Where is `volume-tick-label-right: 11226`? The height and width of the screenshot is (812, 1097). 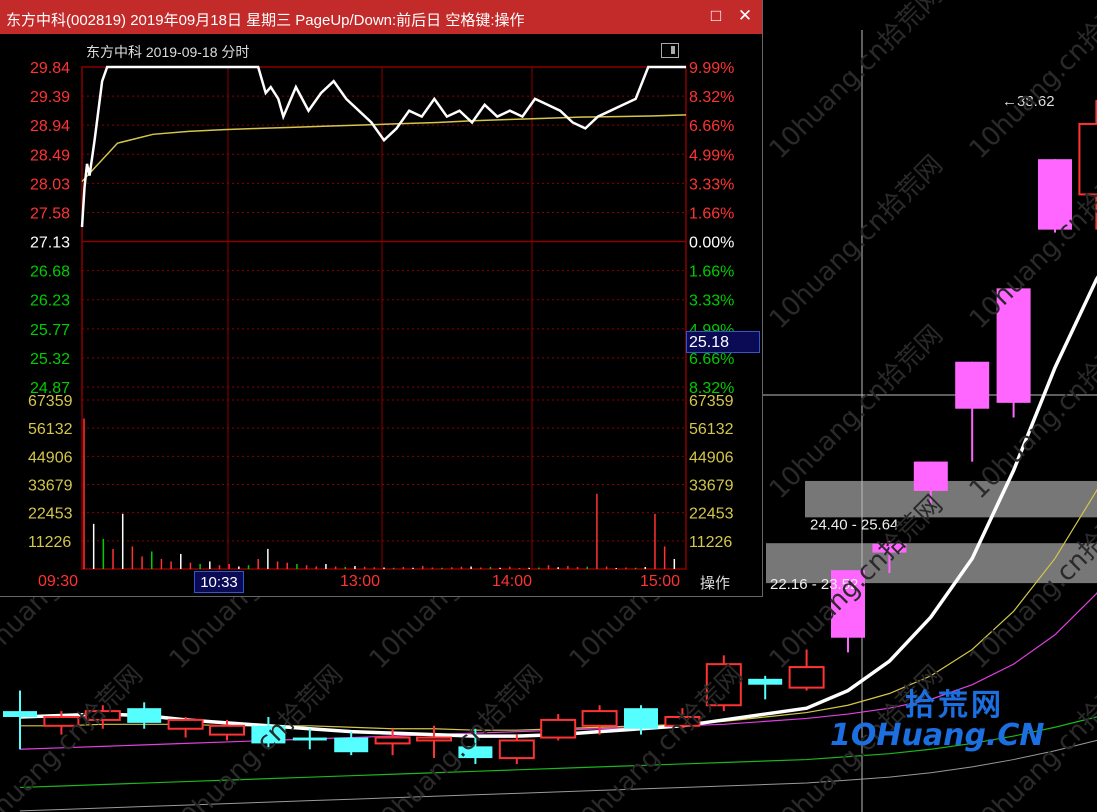
volume-tick-label-right: 11226 is located at coordinates (710, 542).